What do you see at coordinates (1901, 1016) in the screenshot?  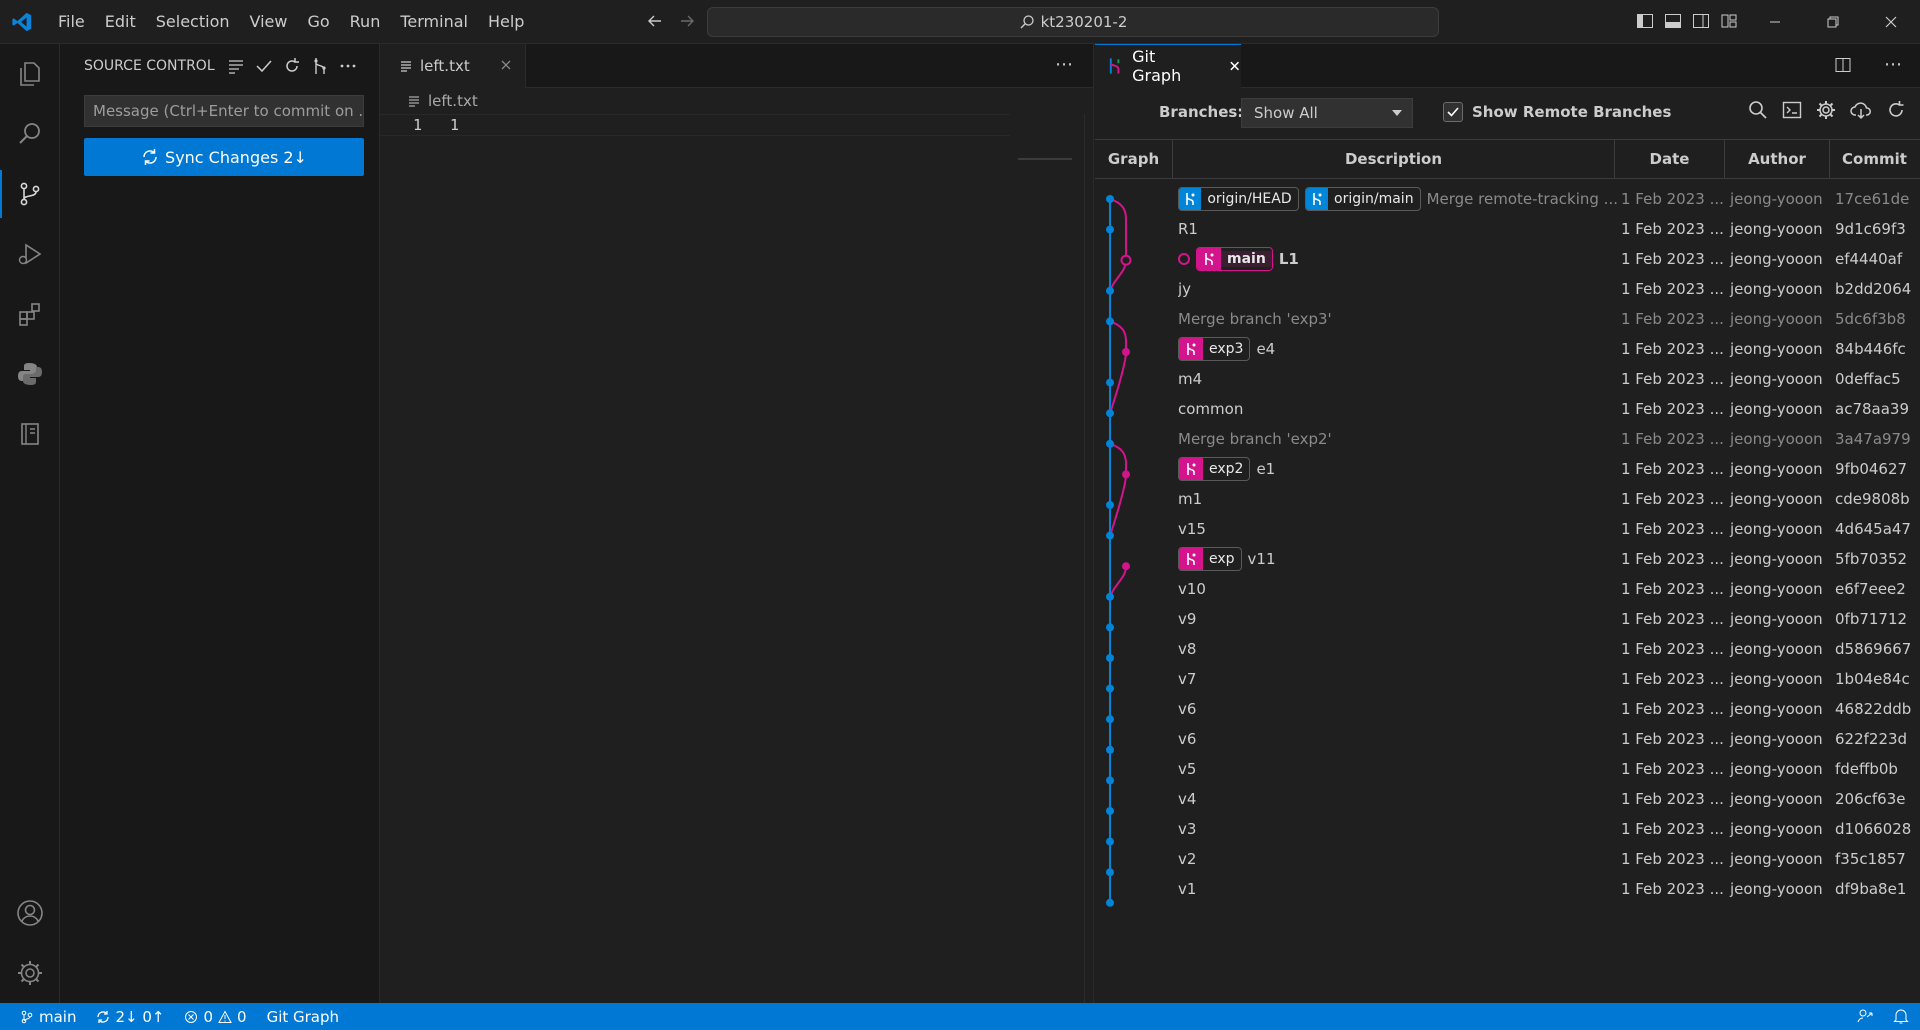 I see `notifications-bell-icon` at bounding box center [1901, 1016].